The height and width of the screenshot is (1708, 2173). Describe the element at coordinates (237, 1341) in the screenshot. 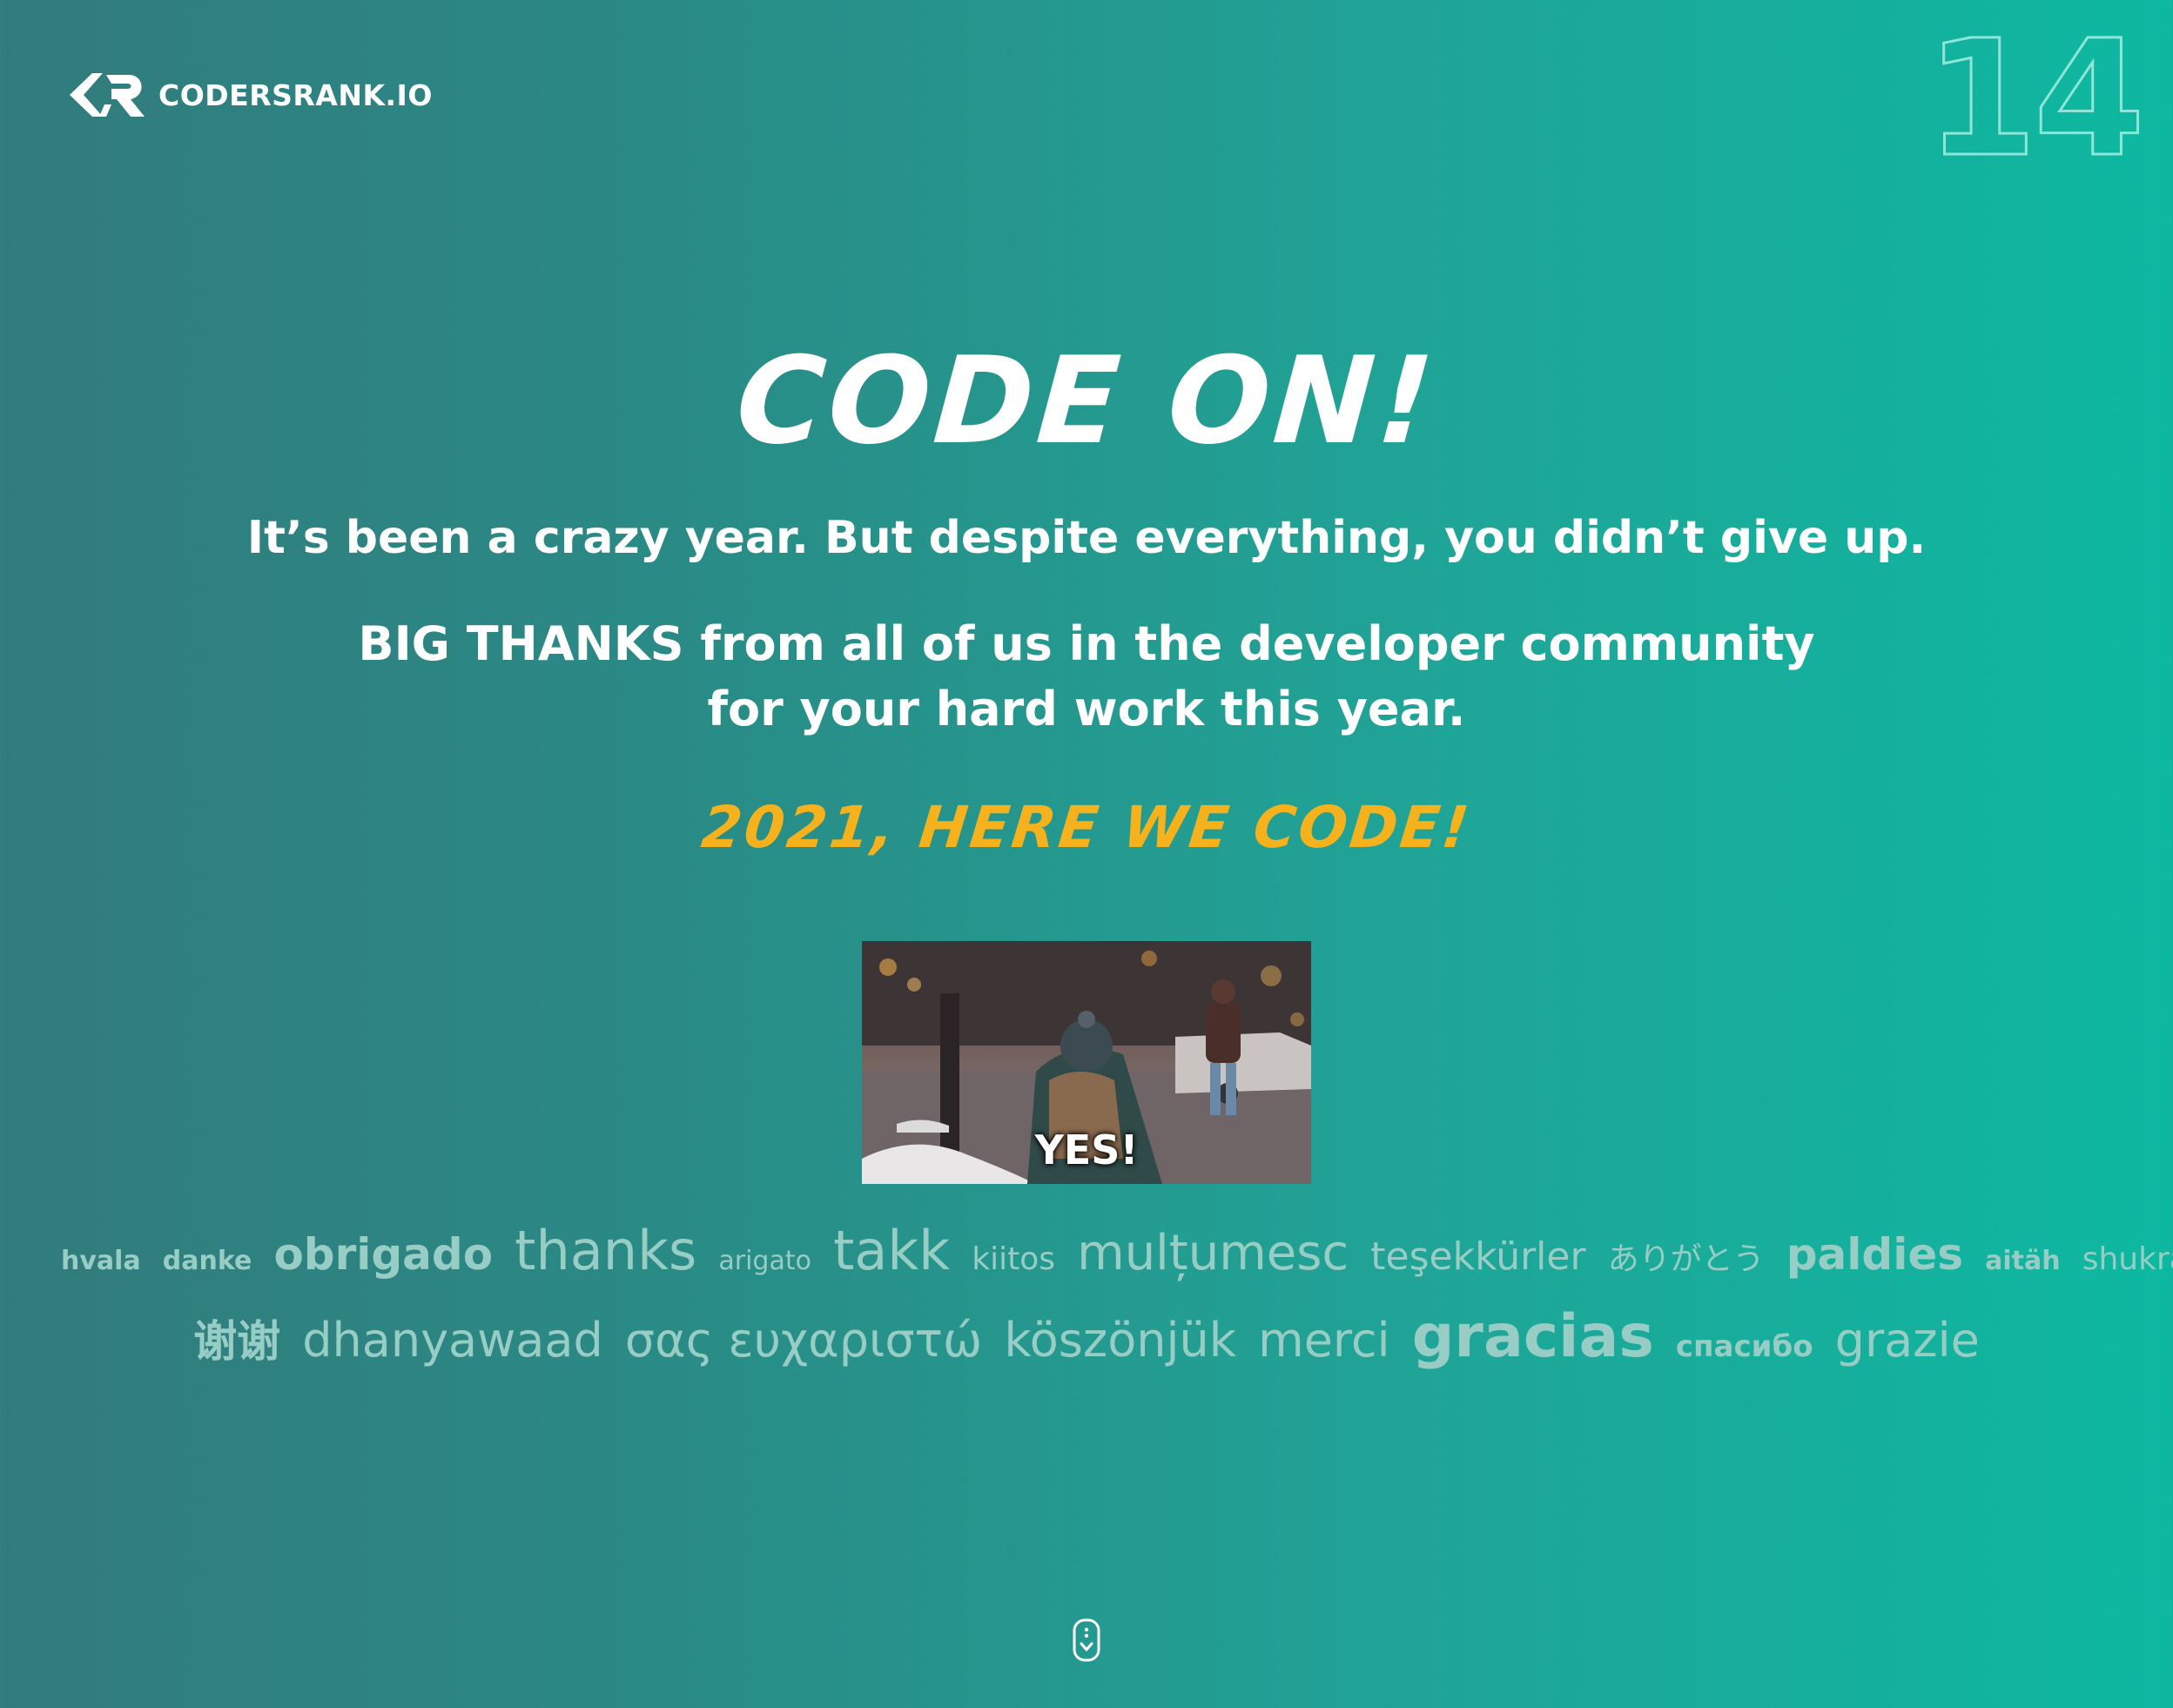

I see `cloud-word: 谢谢` at that location.